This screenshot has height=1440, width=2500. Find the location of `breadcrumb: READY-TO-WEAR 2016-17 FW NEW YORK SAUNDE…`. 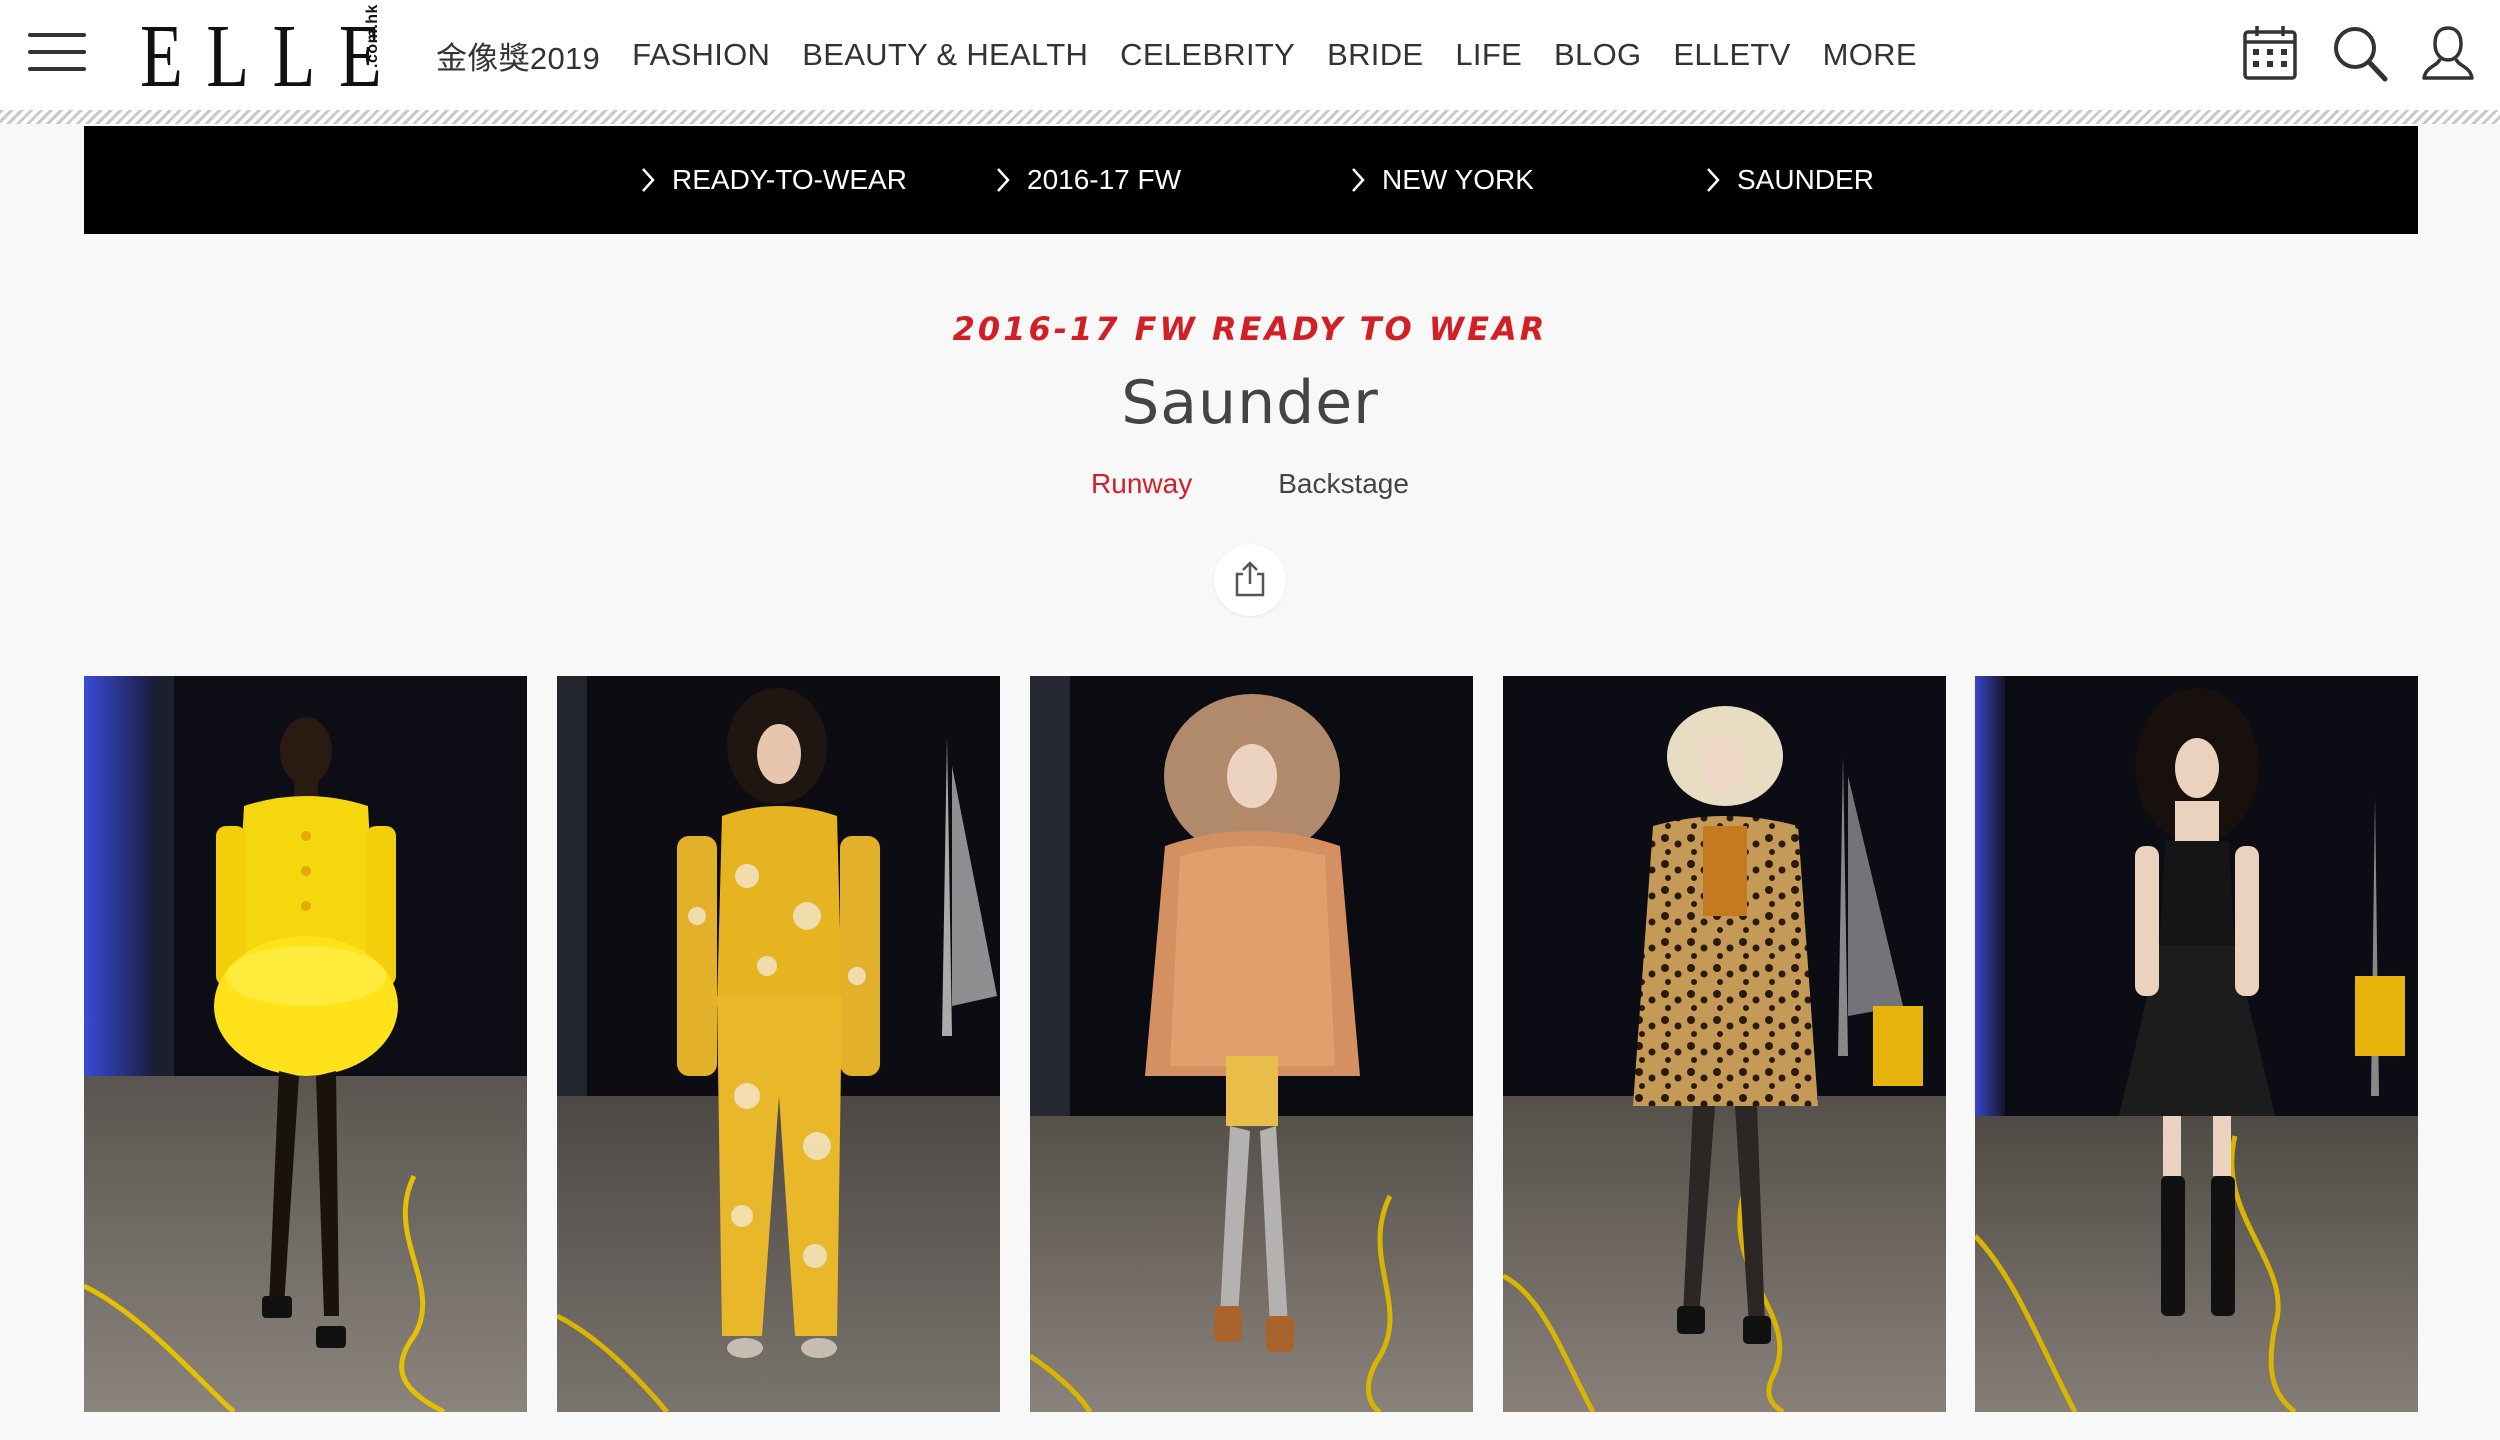

breadcrumb: READY-TO-WEAR 2016-17 FW NEW YORK SAUNDE… is located at coordinates (1251, 180).